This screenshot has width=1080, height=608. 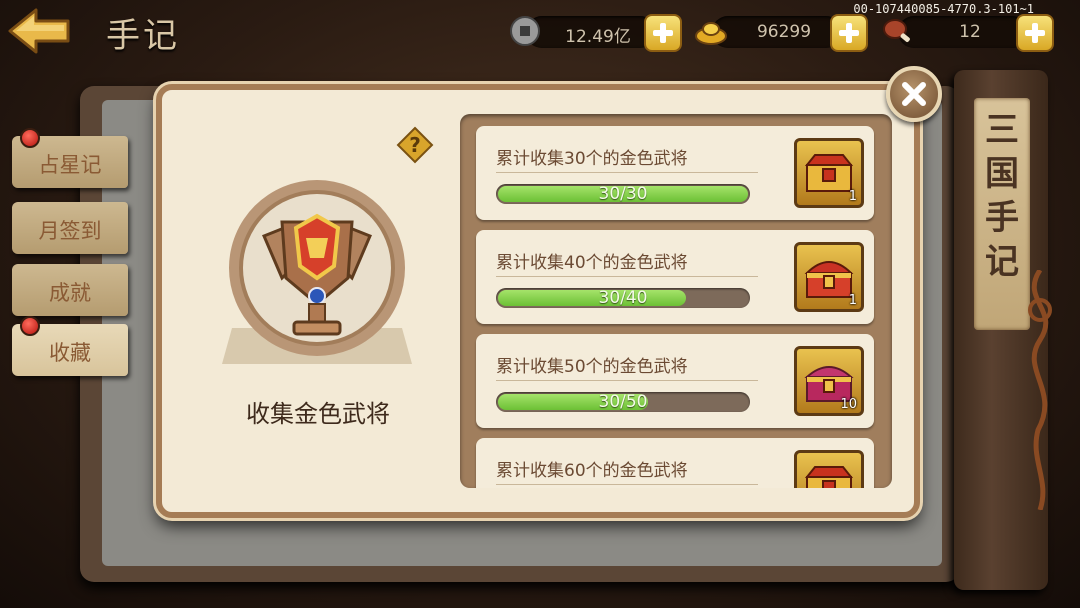 I want to click on progress-text: 30/40, so click(x=623, y=298).